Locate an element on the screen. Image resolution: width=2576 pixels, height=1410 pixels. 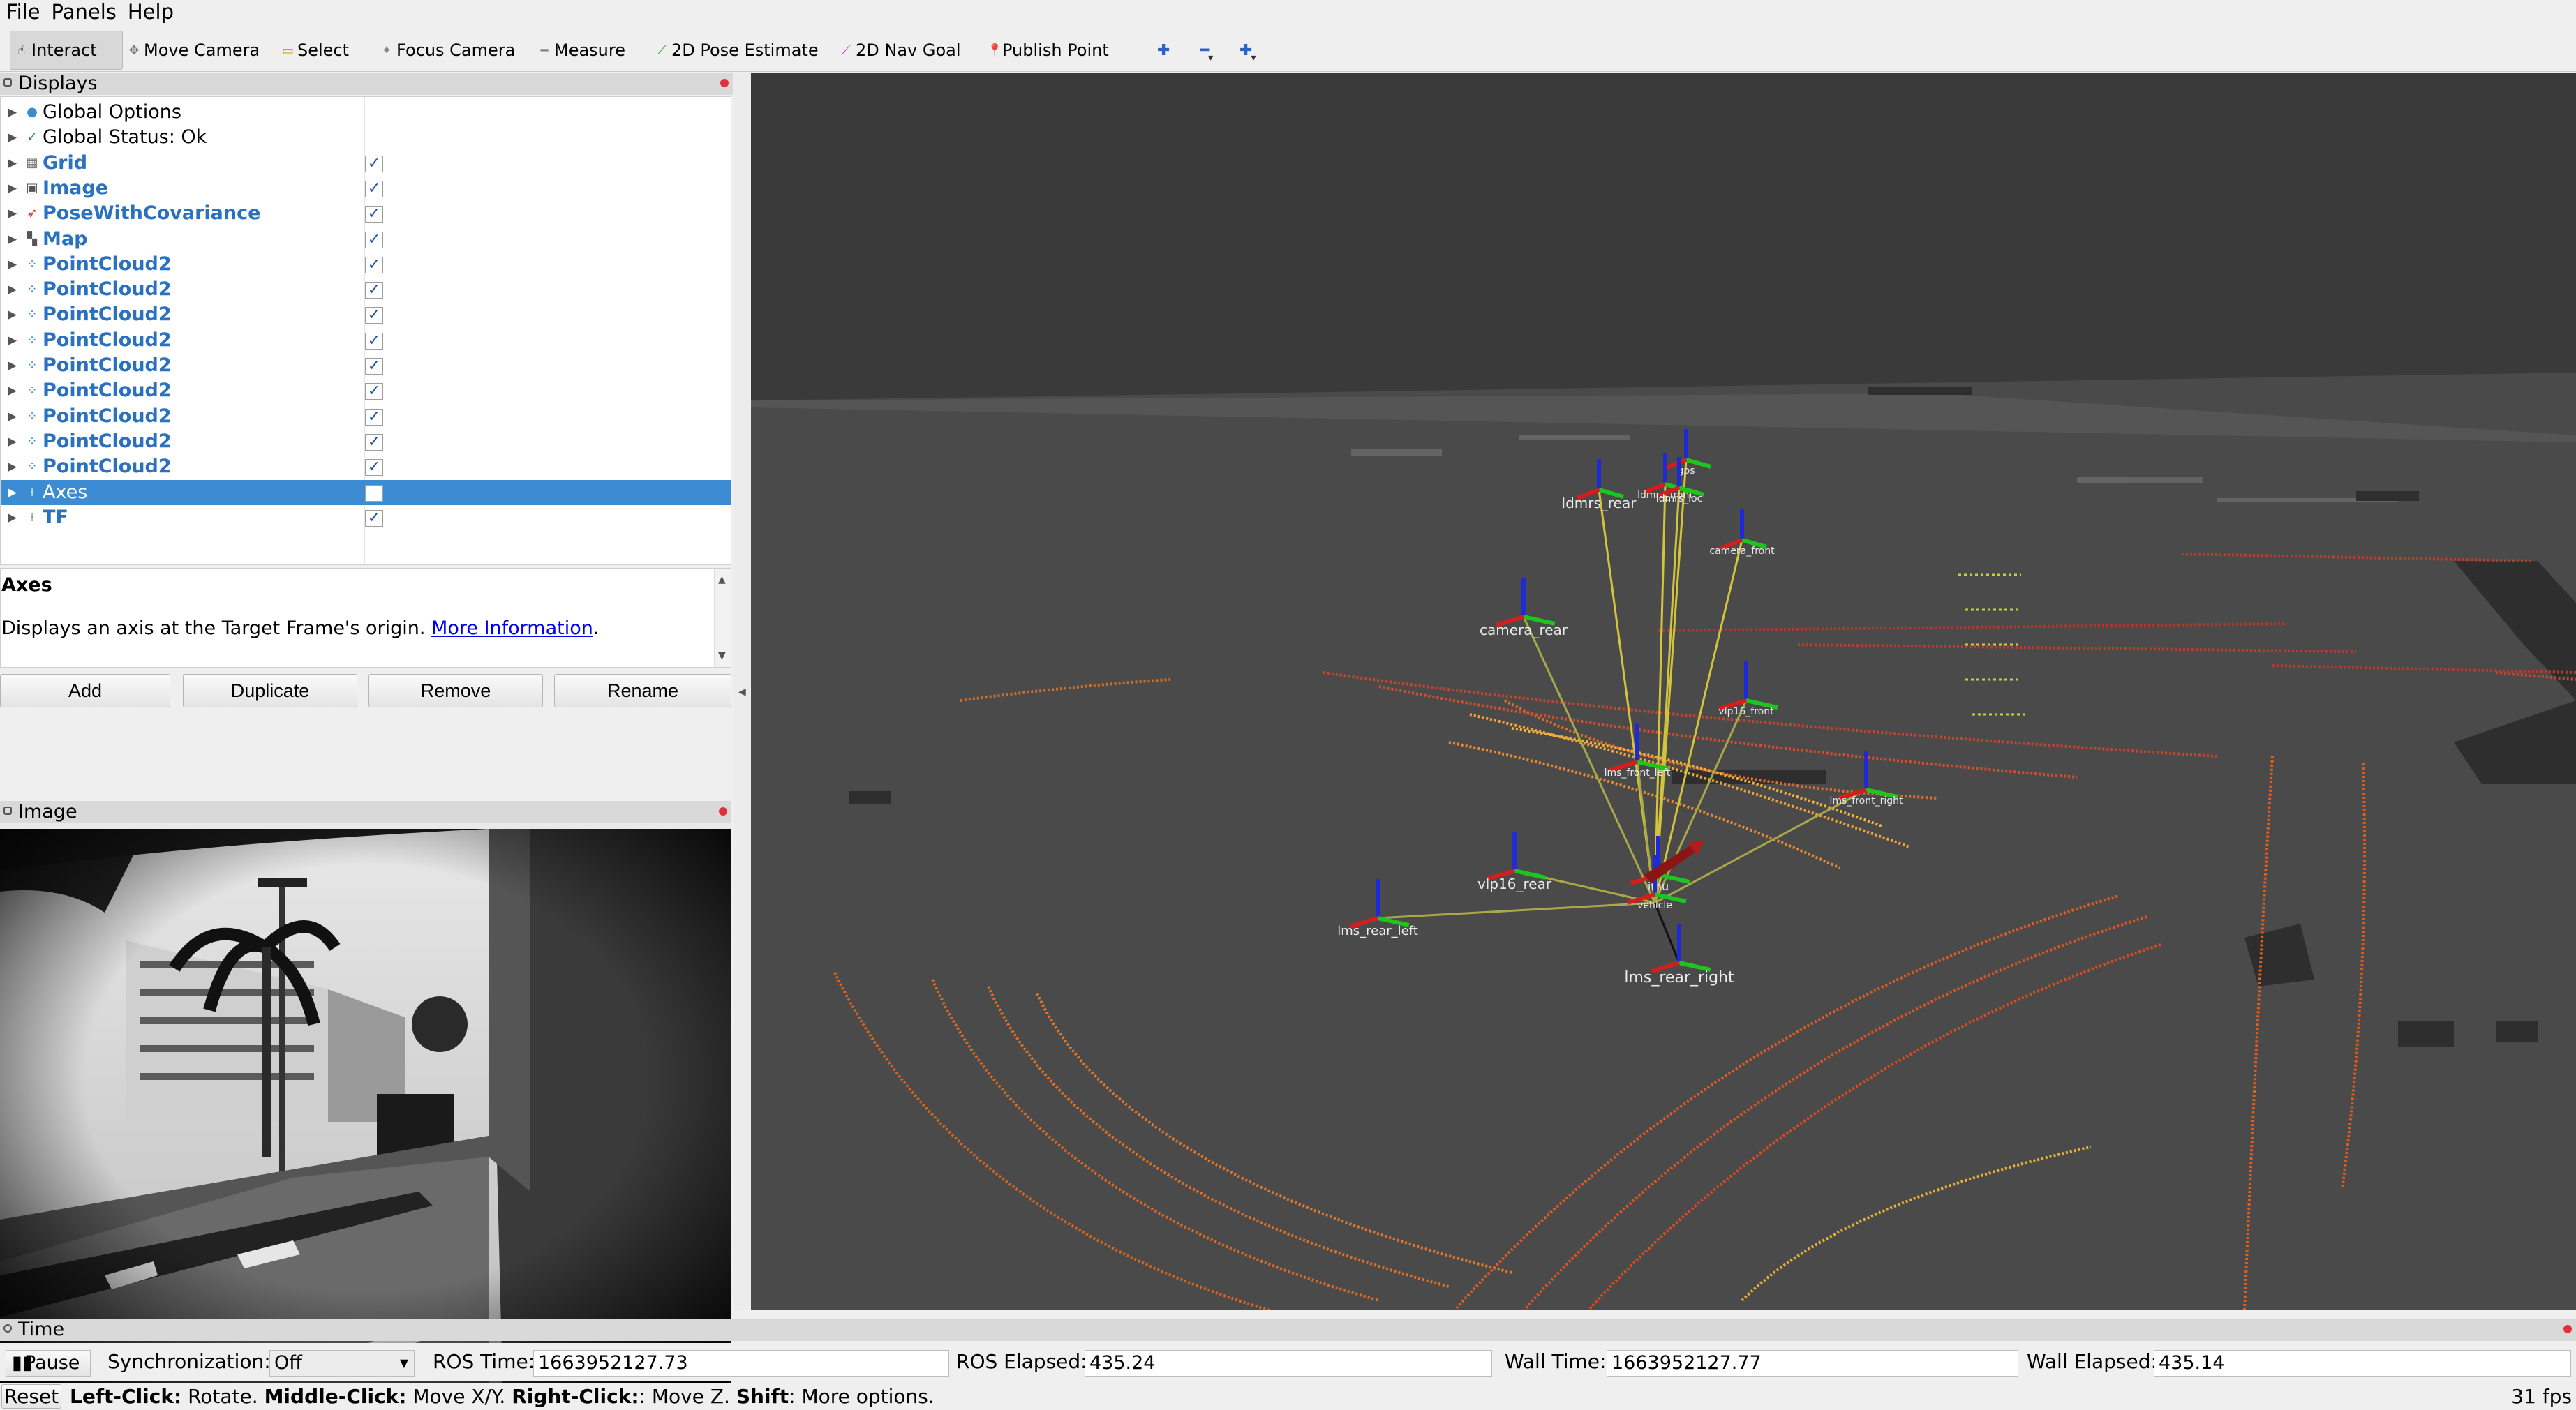
pause-icon: ▮▮ is located at coordinates (22, 1363).